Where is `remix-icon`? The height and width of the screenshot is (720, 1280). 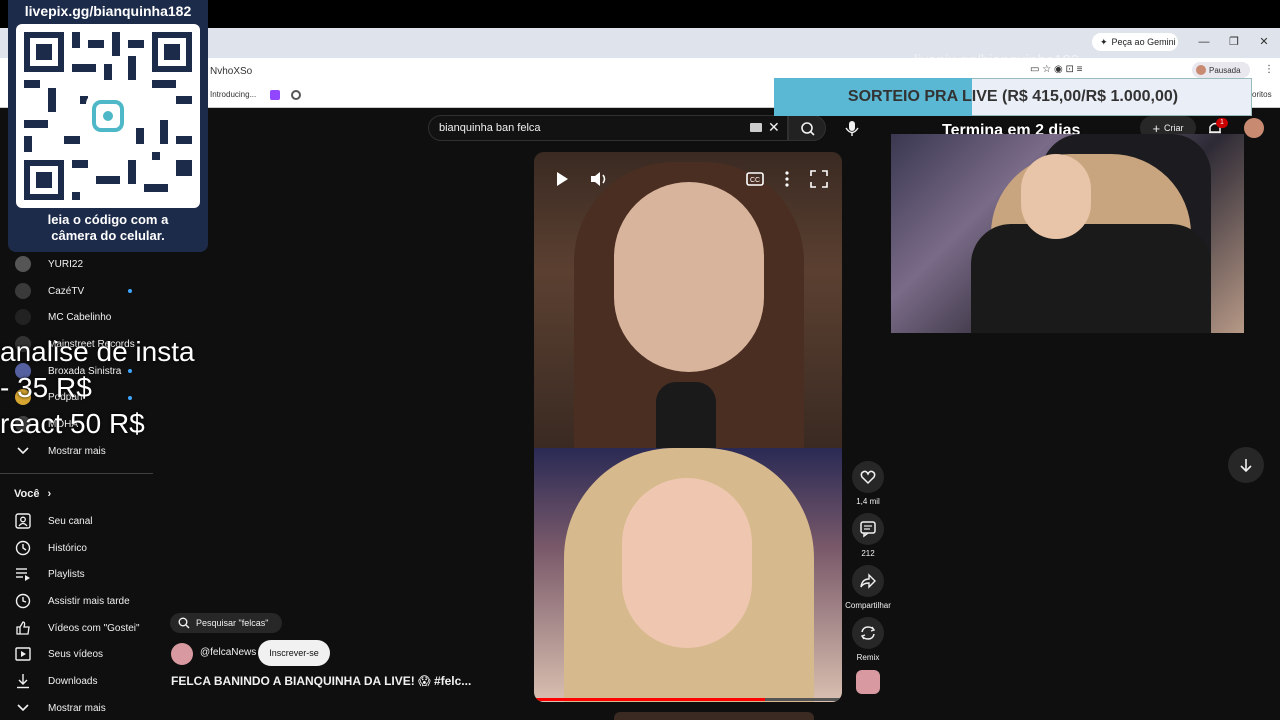
remix-icon is located at coordinates (868, 633).